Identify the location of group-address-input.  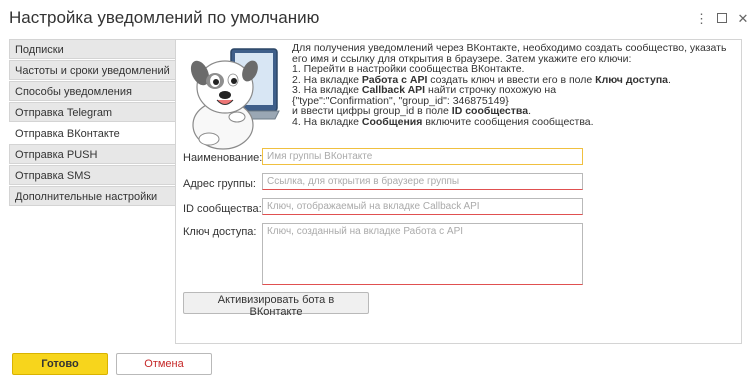
(422, 181).